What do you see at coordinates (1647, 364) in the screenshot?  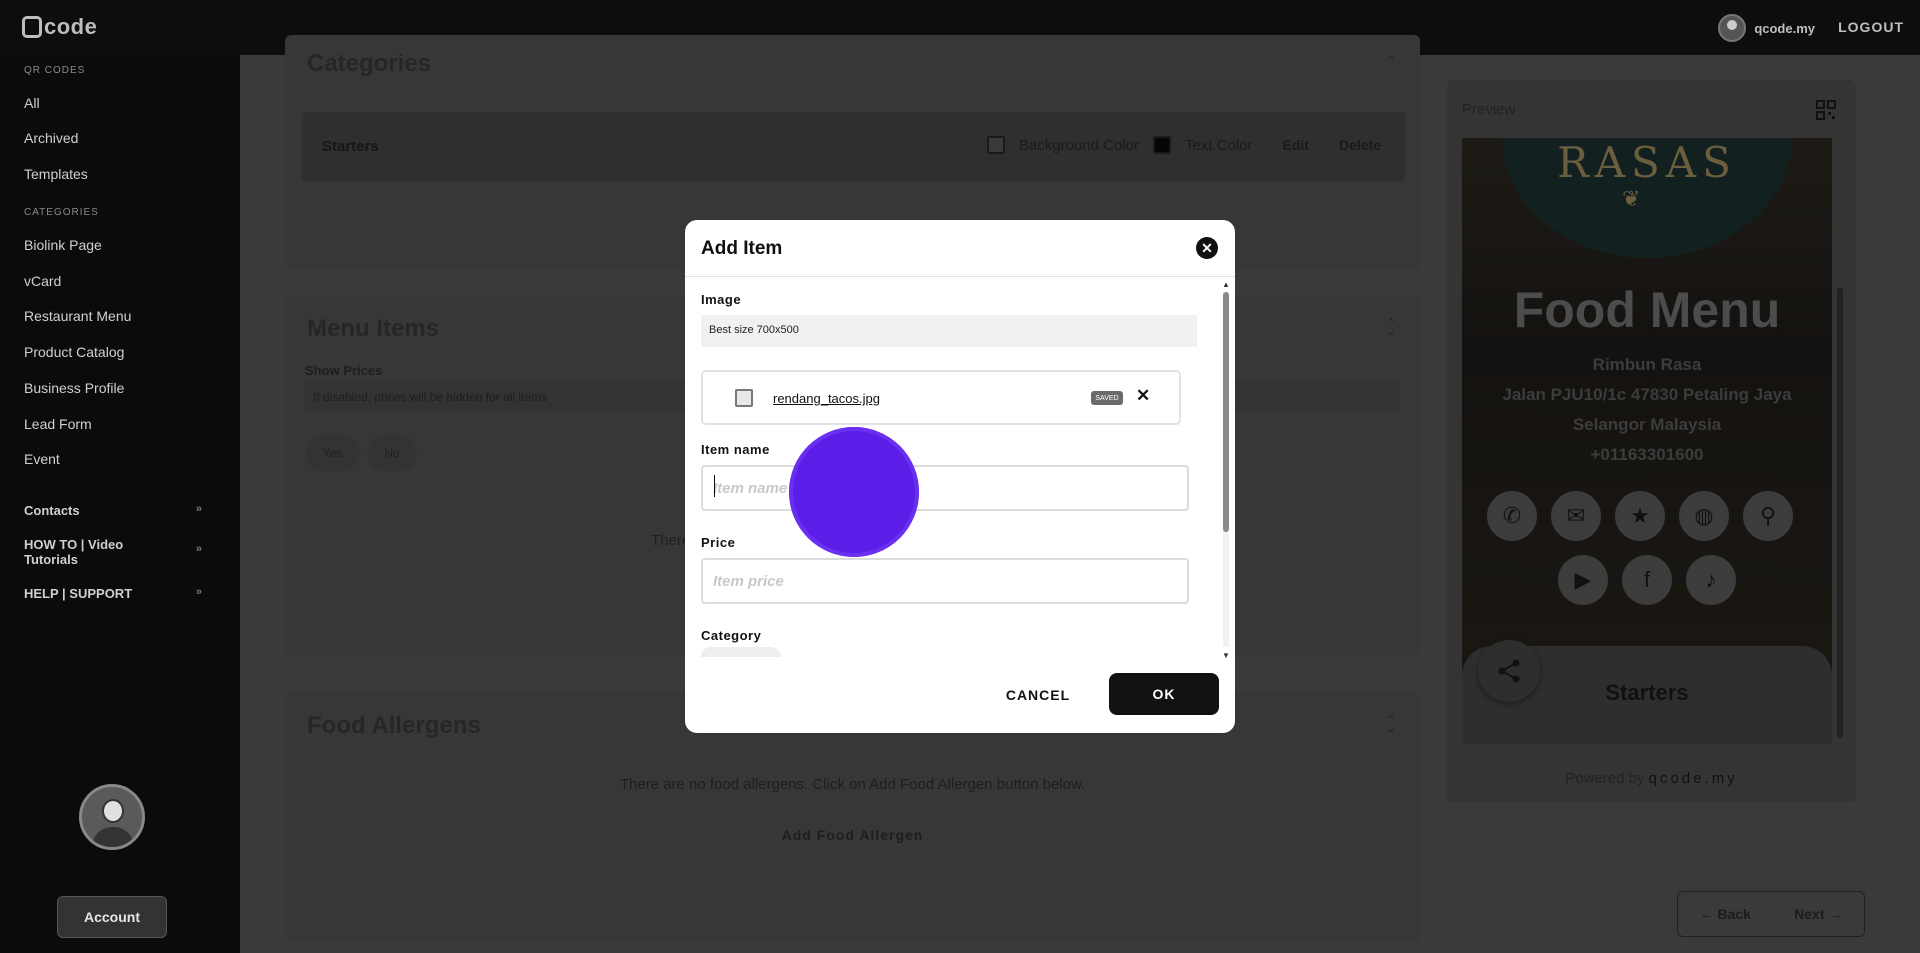 I see `address-line: Rimbun Rasa` at bounding box center [1647, 364].